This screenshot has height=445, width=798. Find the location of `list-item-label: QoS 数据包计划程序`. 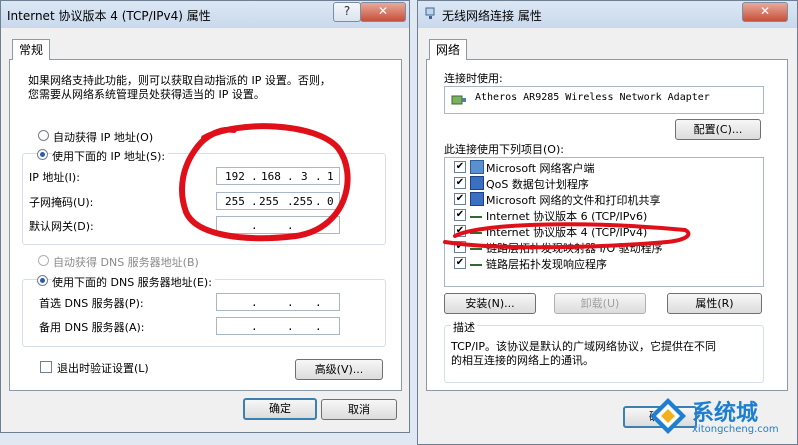

list-item-label: QoS 数据包计划程序 is located at coordinates (537, 184).